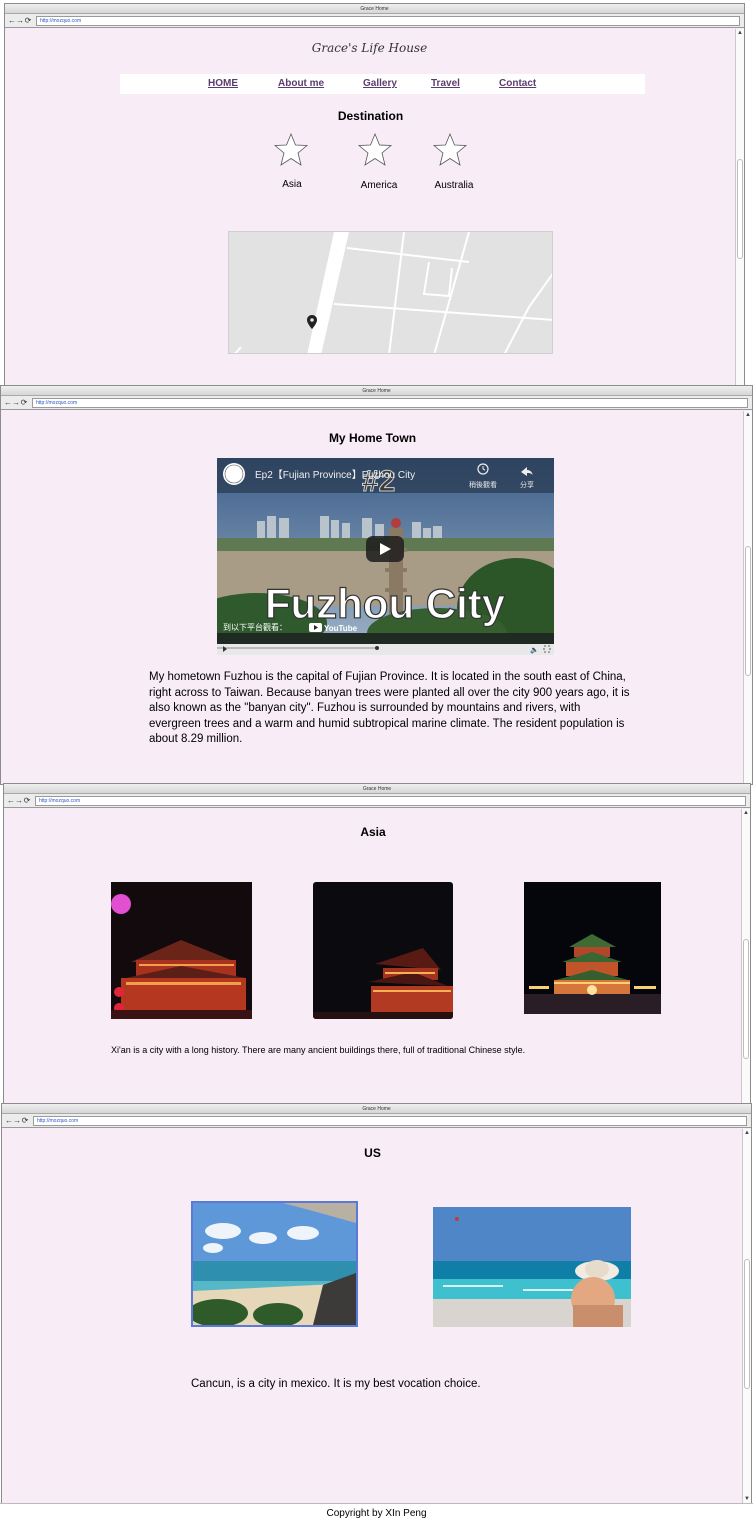 The height and width of the screenshot is (1525, 753). What do you see at coordinates (450, 150) in the screenshot?
I see `star-icon-australia` at bounding box center [450, 150].